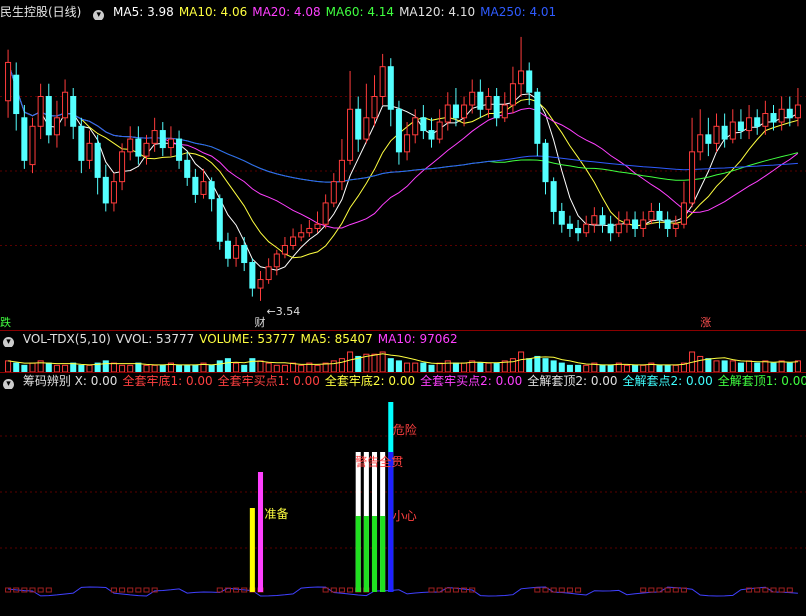 The width and height of the screenshot is (806, 616). What do you see at coordinates (403, 360) in the screenshot?
I see `volume-chart` at bounding box center [403, 360].